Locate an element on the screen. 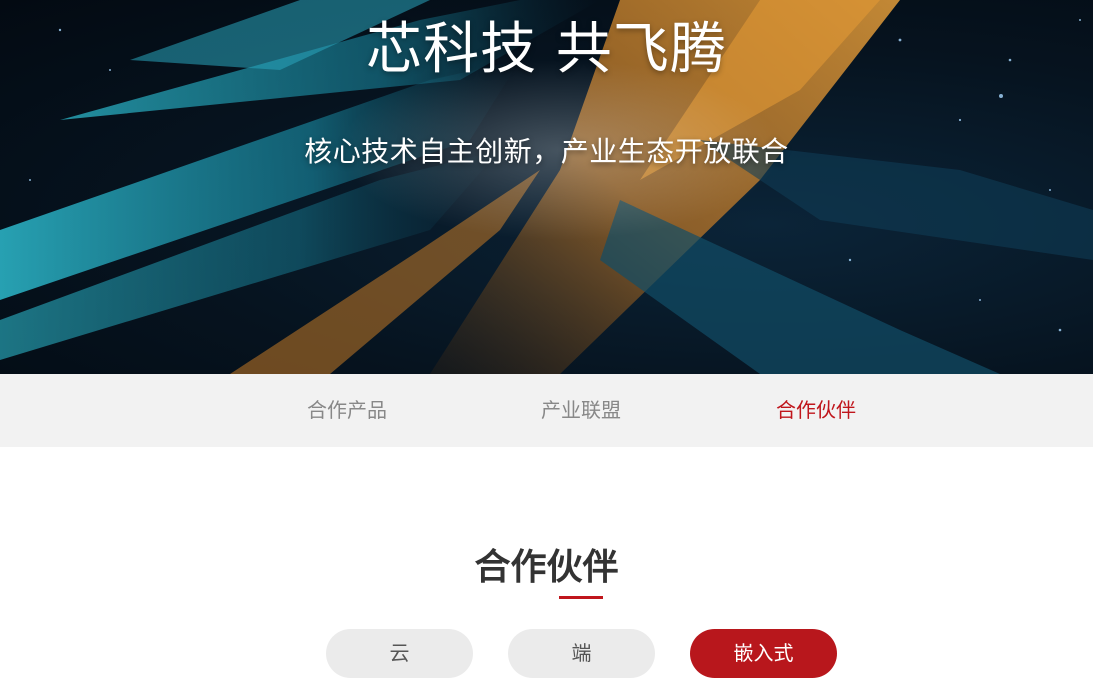 This screenshot has height=693, width=1093. tab-bar: 合作产品 产业联盟 合作伙伴 is located at coordinates (546, 410).